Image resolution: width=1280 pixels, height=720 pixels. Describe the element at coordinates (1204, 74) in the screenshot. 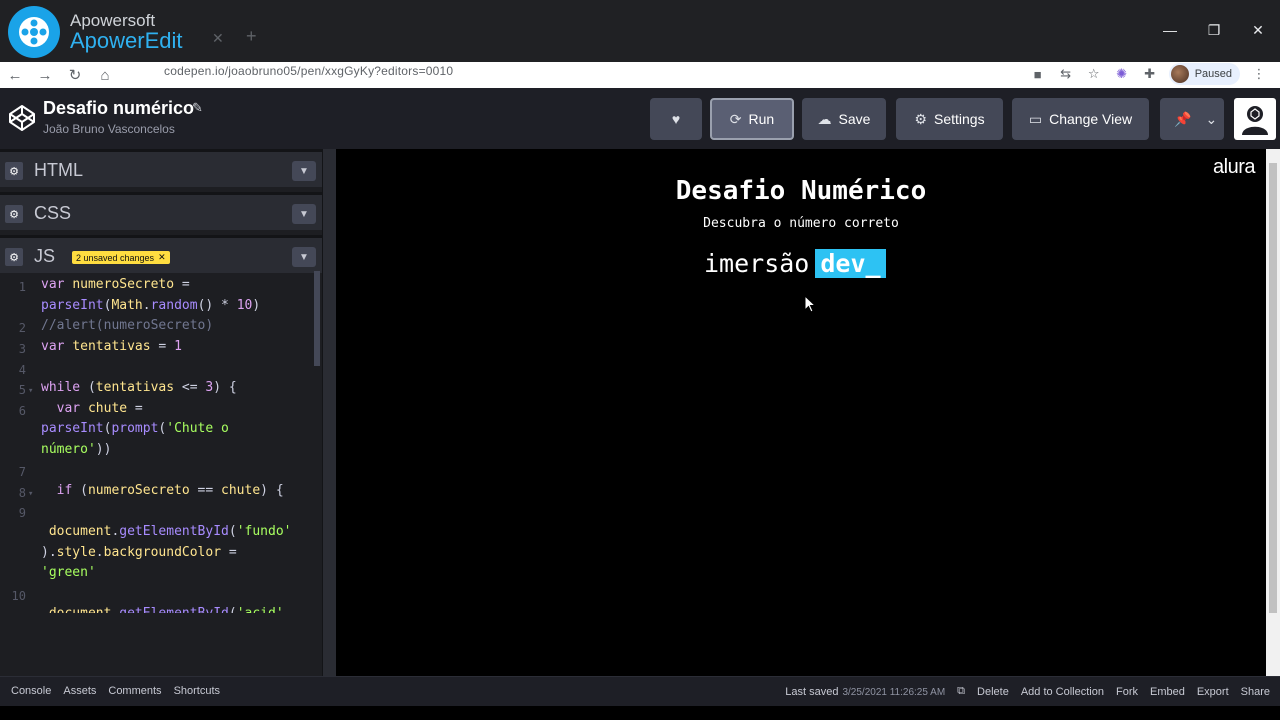

I see `profile-button: Paused` at that location.